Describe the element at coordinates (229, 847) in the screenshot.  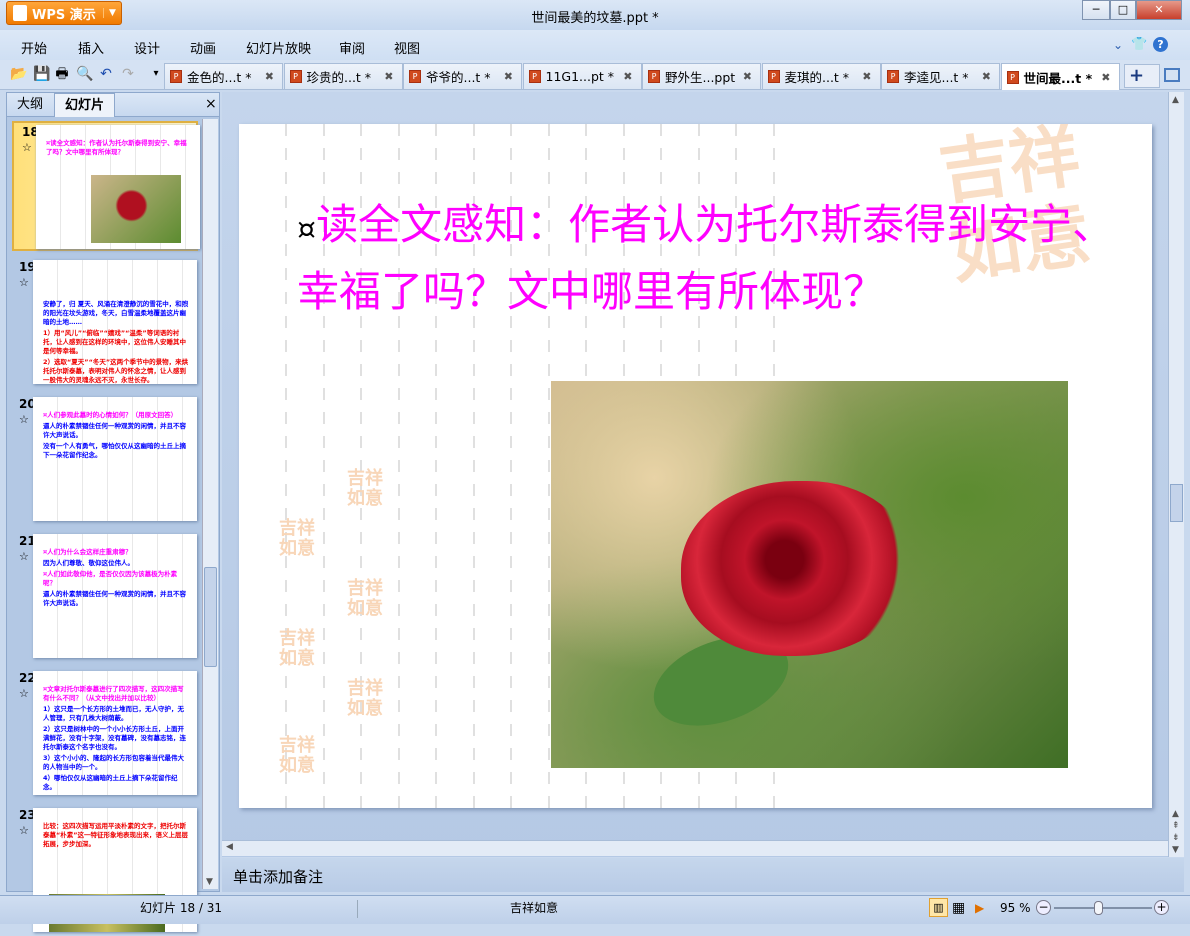
I see `scroll-left-icon: ◀` at that location.